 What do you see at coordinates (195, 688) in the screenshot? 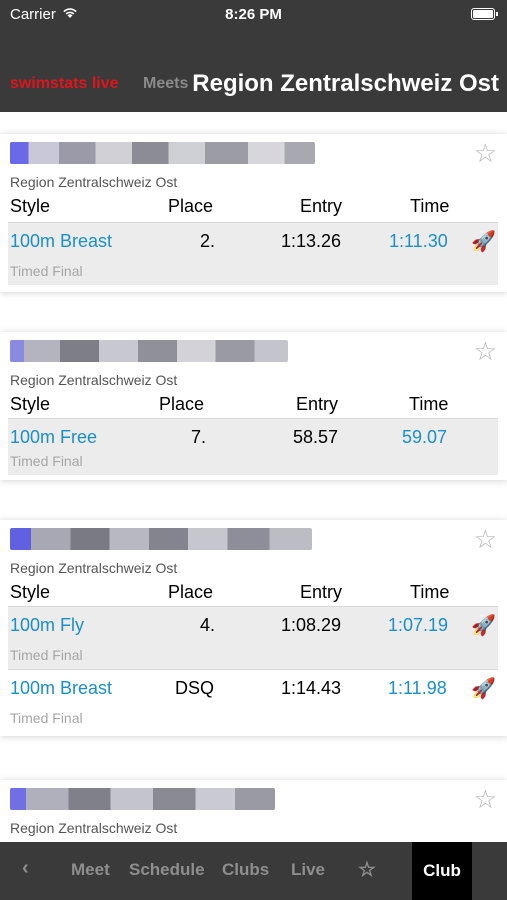
I see `result-place: DSQ` at bounding box center [195, 688].